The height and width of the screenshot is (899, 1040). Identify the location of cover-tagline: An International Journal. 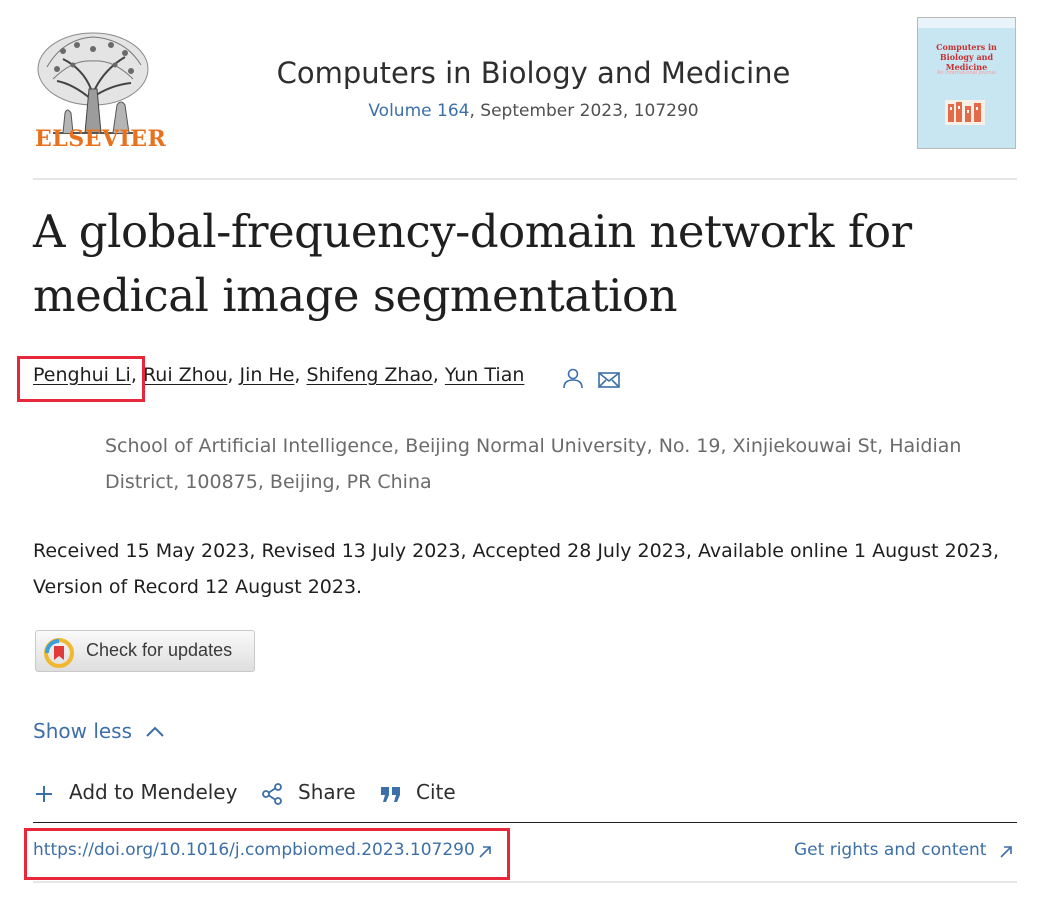
(966, 73).